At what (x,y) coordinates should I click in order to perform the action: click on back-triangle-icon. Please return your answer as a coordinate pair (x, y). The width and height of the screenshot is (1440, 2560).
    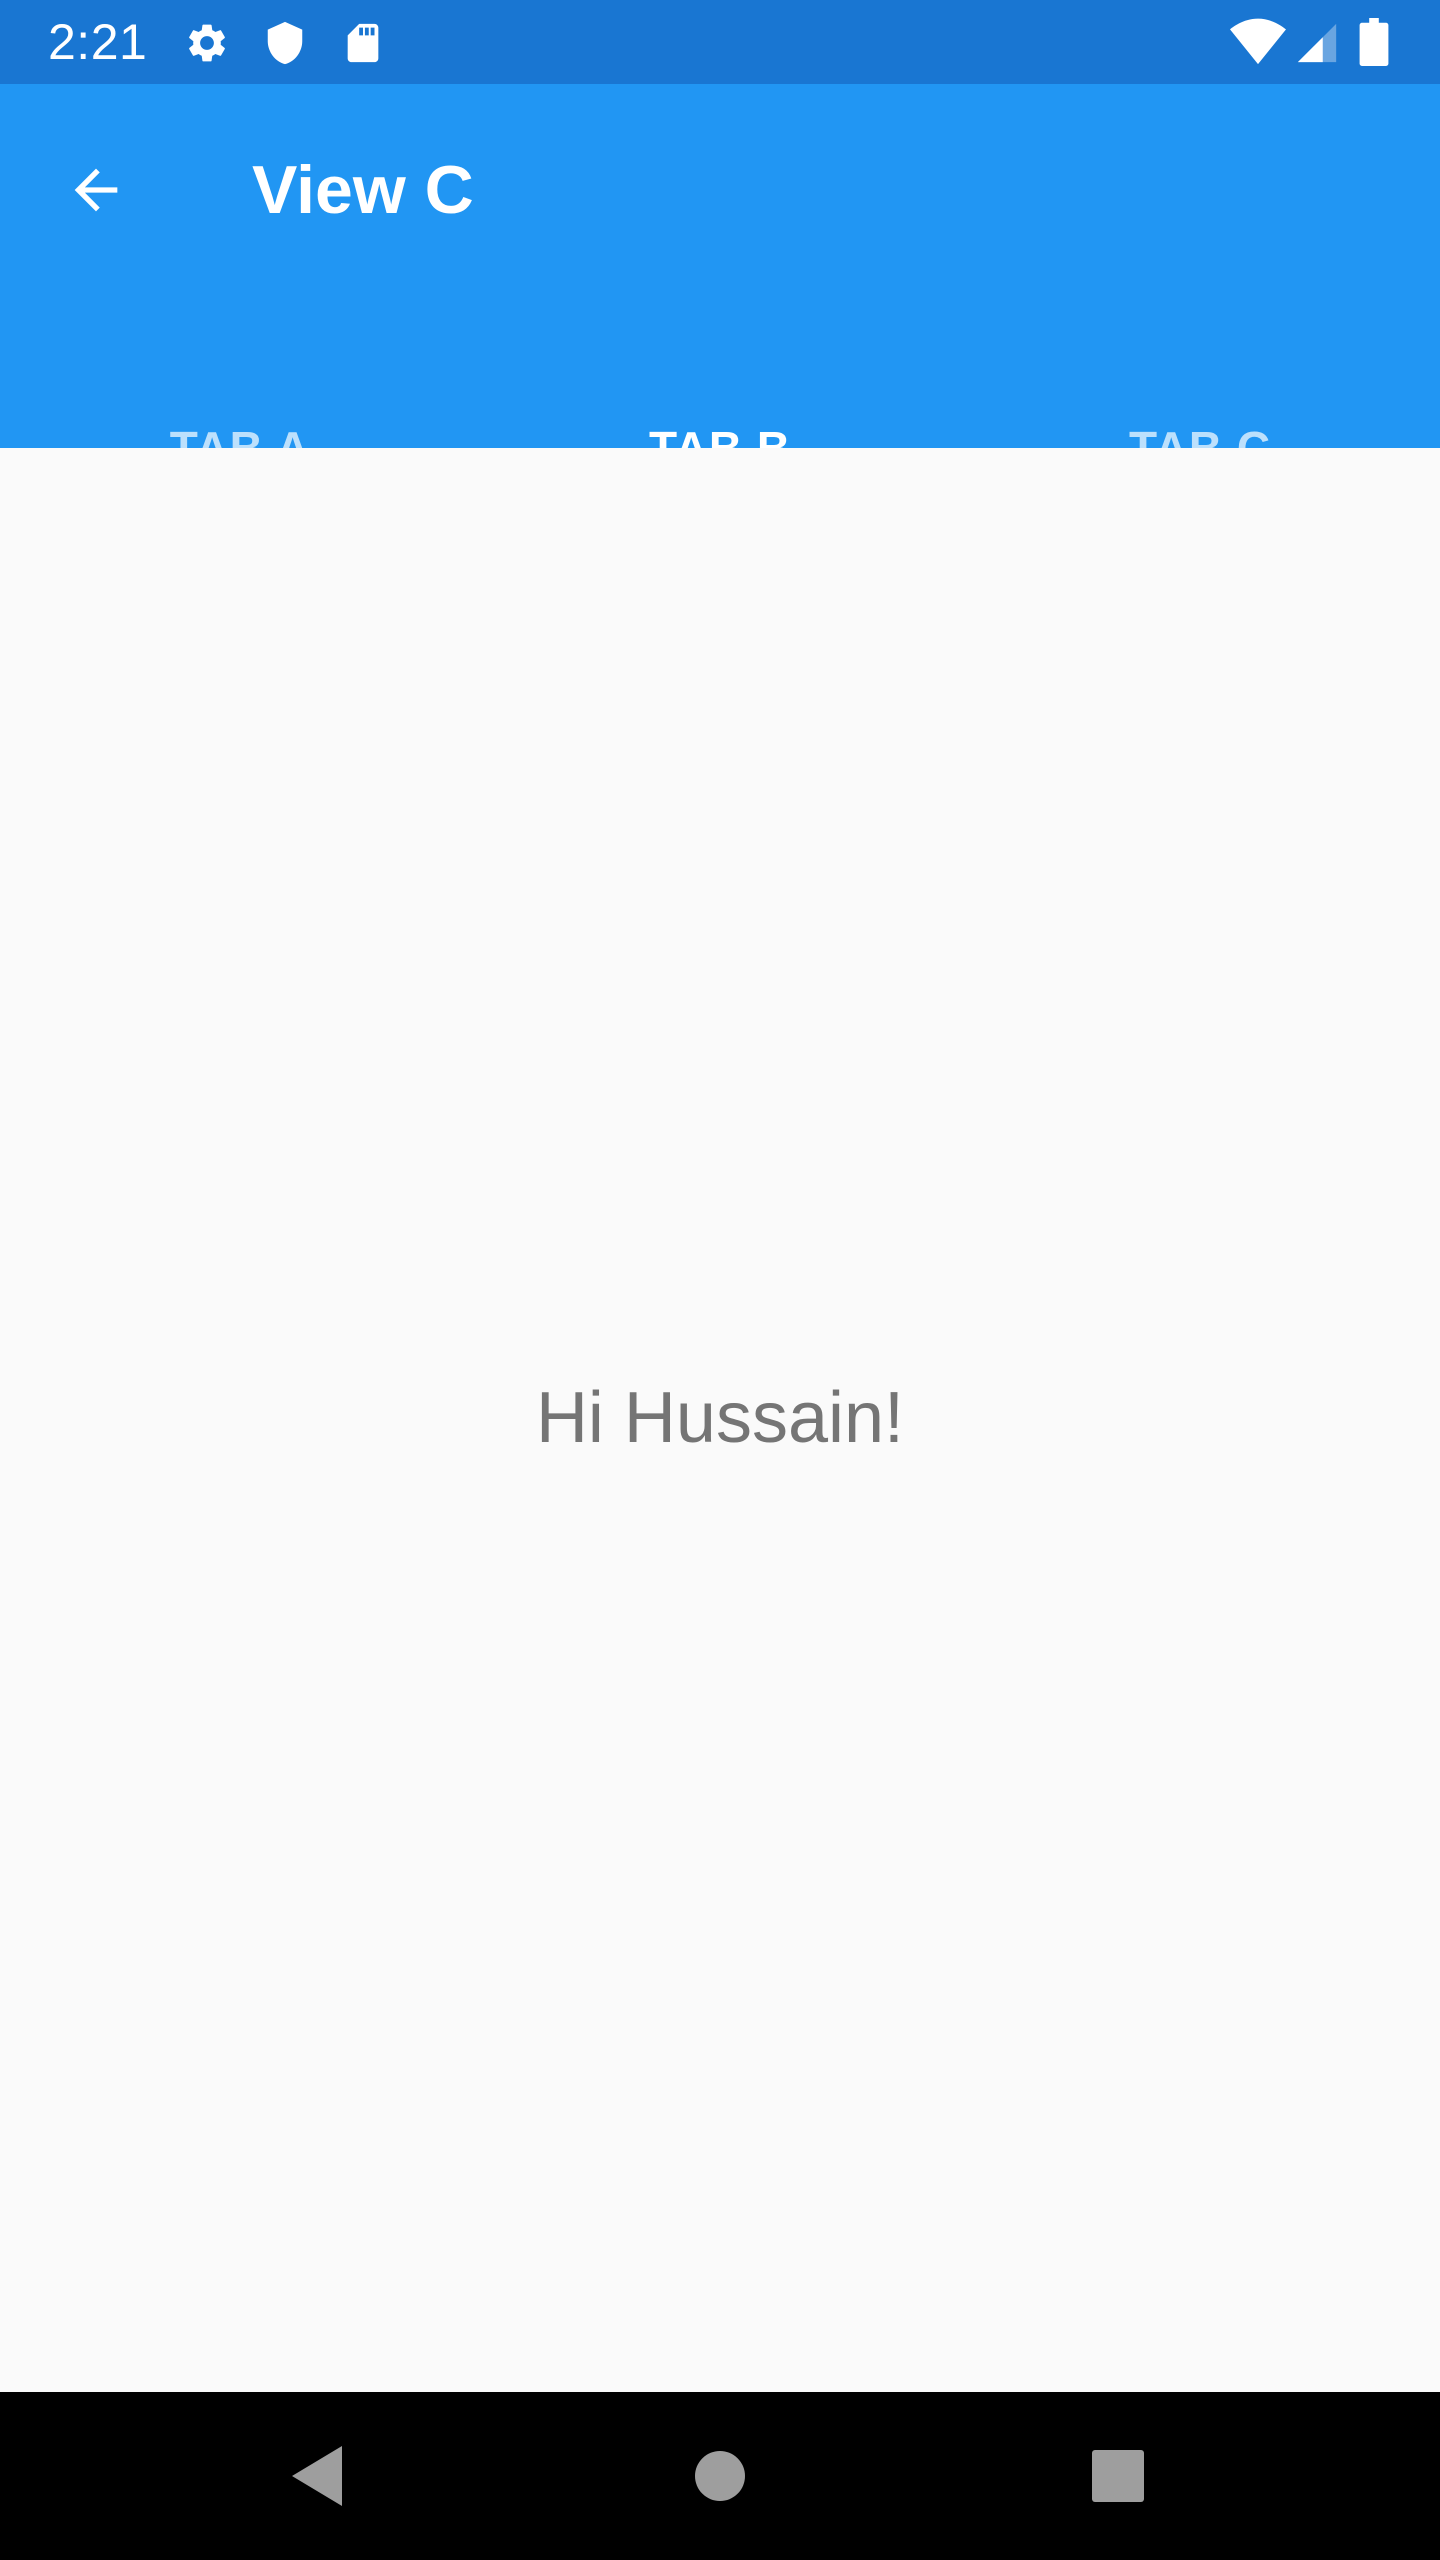
    Looking at the image, I should click on (317, 2476).